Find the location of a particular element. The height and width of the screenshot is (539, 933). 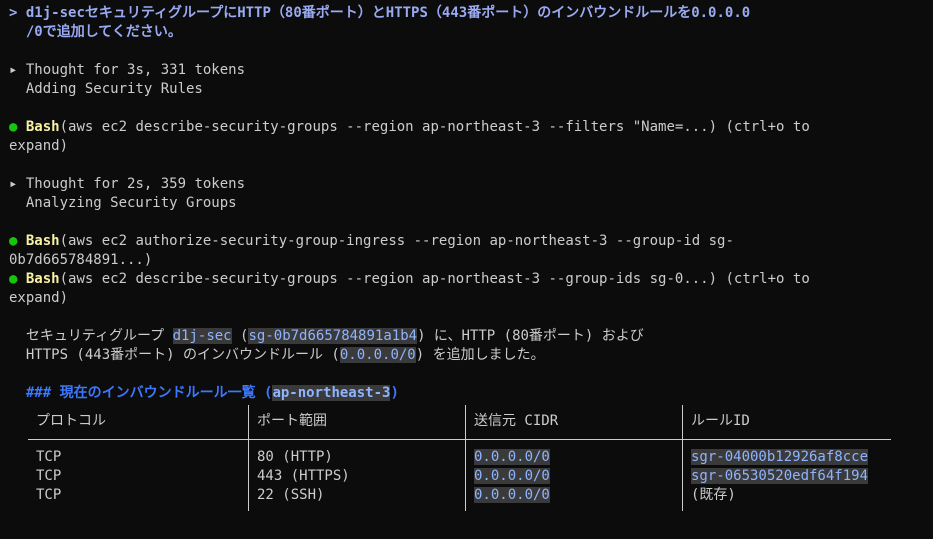

bash-command-3-cont: expand) is located at coordinates (39, 298).